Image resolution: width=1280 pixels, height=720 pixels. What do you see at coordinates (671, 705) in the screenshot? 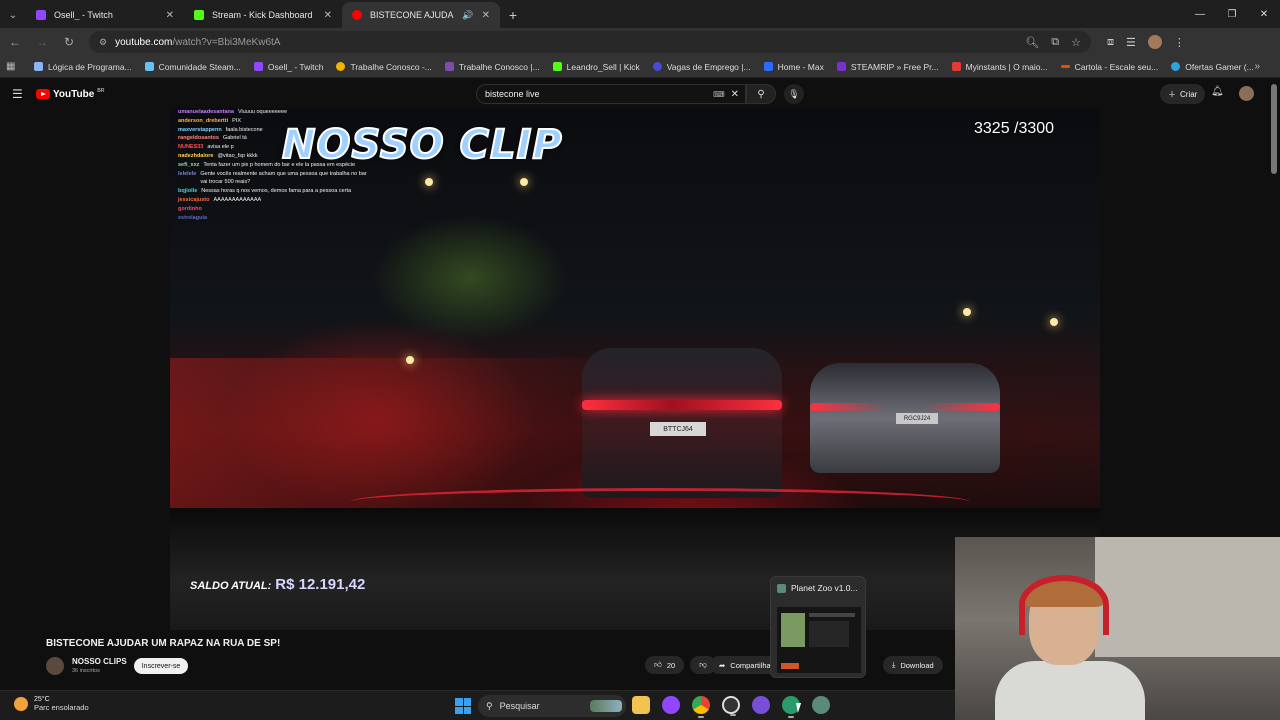
I see `twitch-app-icon` at bounding box center [671, 705].